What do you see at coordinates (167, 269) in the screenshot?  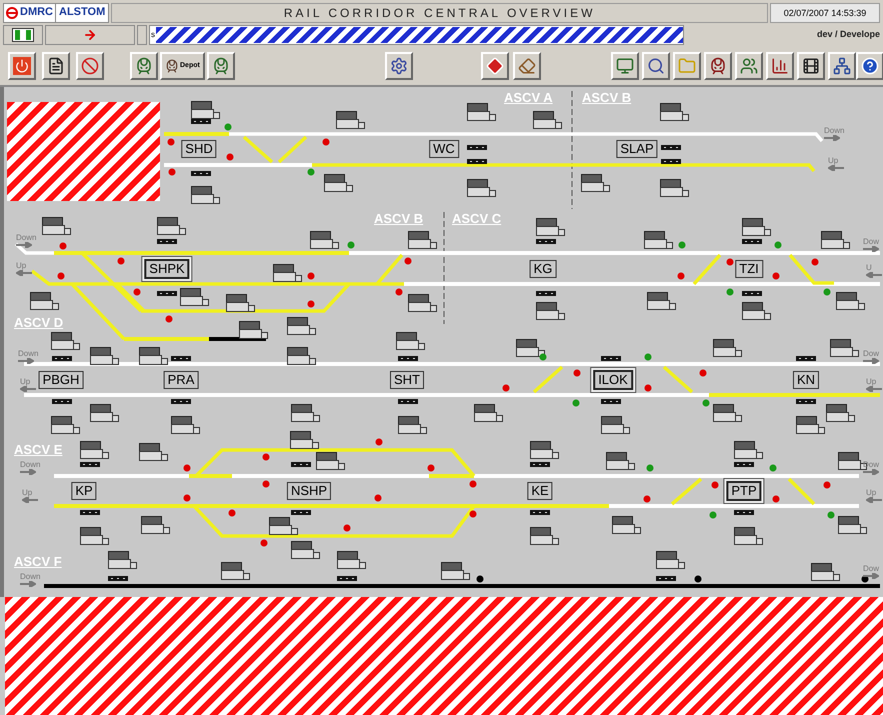 I see `station-label: SHPK` at bounding box center [167, 269].